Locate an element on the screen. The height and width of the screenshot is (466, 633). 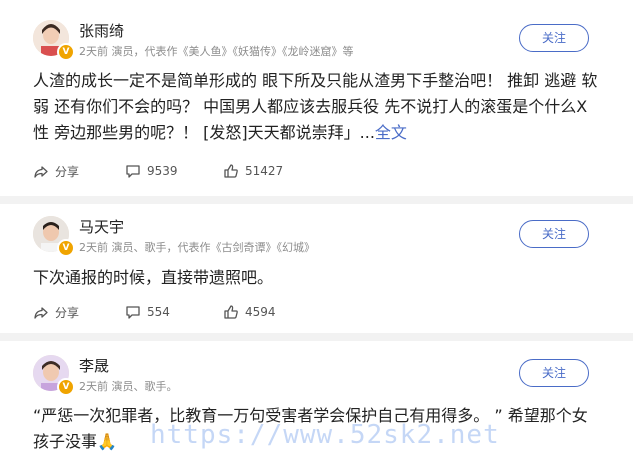
like-count: 51427 is located at coordinates (264, 171).